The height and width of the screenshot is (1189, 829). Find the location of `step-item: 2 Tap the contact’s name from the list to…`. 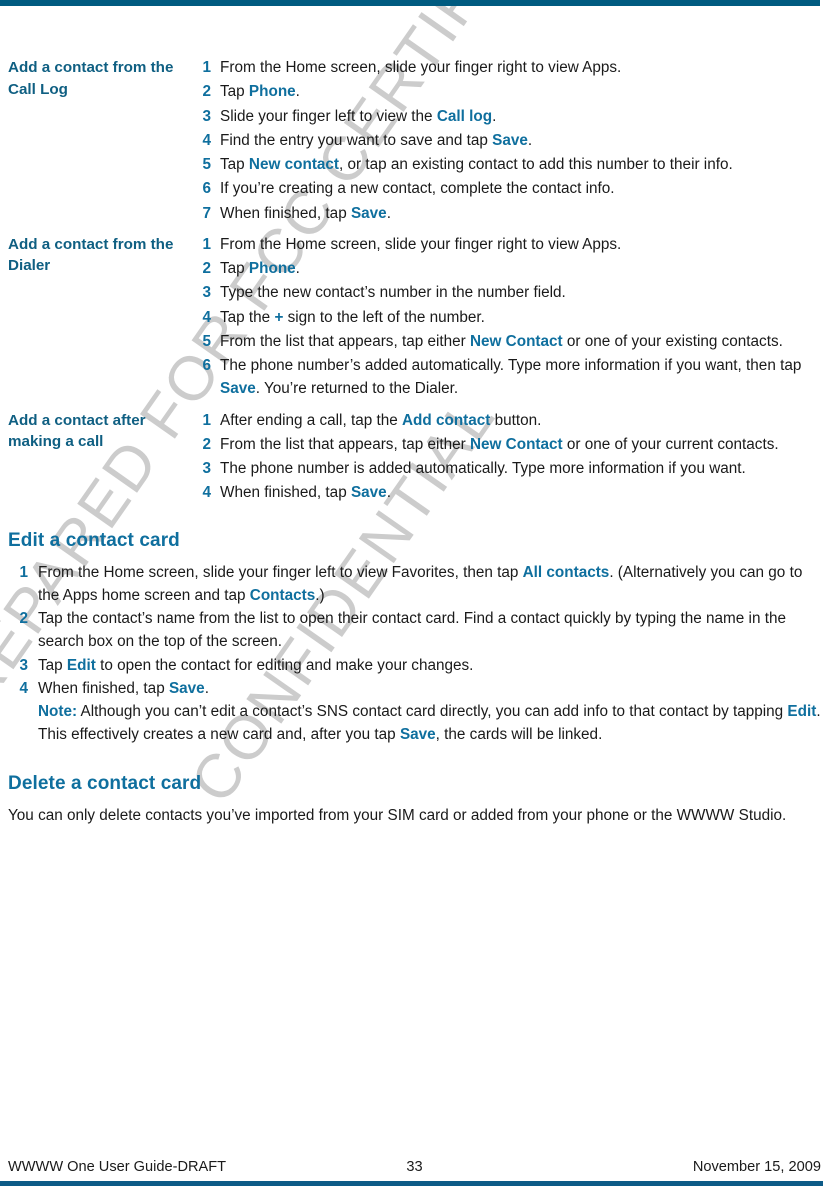

step-item: 2 Tap the contact’s name from the list to… is located at coordinates (415, 630).